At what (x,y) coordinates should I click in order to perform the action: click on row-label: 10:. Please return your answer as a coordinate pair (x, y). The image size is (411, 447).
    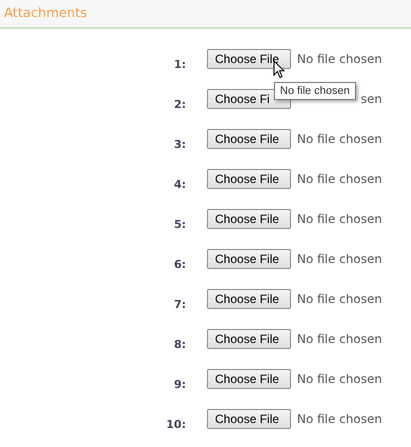
    Looking at the image, I should click on (175, 424).